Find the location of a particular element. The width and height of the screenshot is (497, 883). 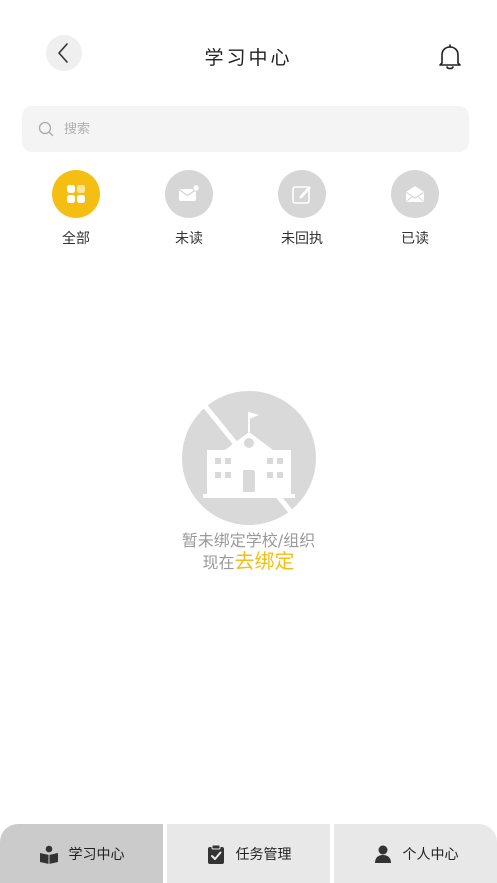

filter-read: 已读 is located at coordinates (415, 209).